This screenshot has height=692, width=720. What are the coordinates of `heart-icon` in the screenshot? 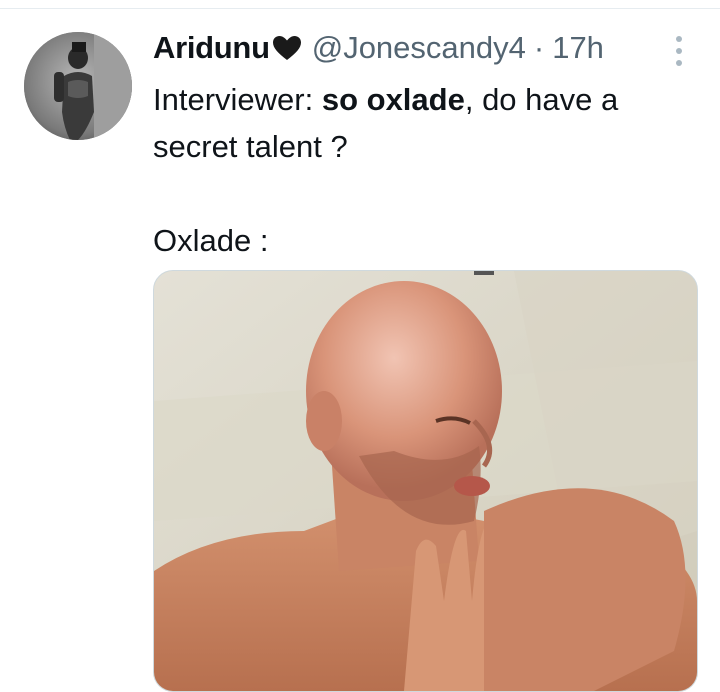 It's located at (287, 48).